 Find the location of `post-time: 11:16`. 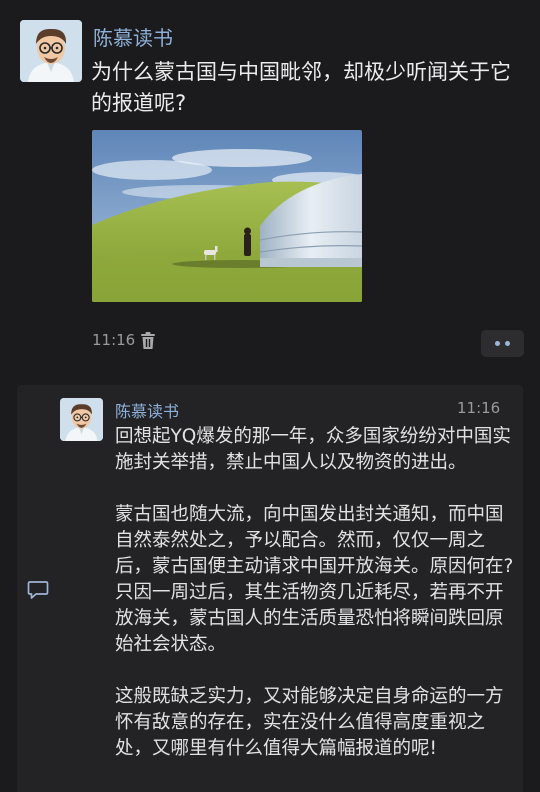

post-time: 11:16 is located at coordinates (114, 340).